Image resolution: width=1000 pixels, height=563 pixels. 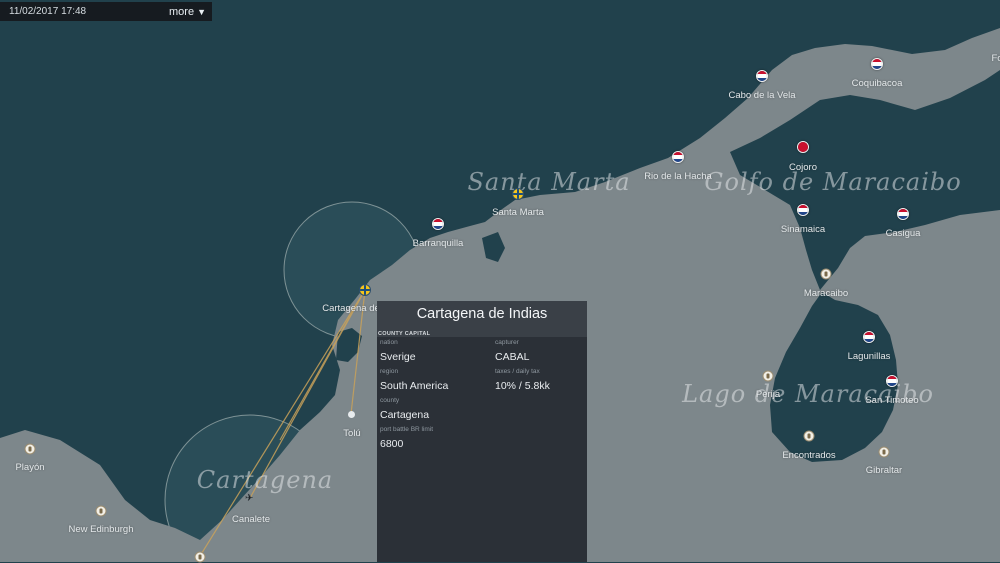 What do you see at coordinates (351, 414) in the screenshot?
I see `white-dot-icon` at bounding box center [351, 414].